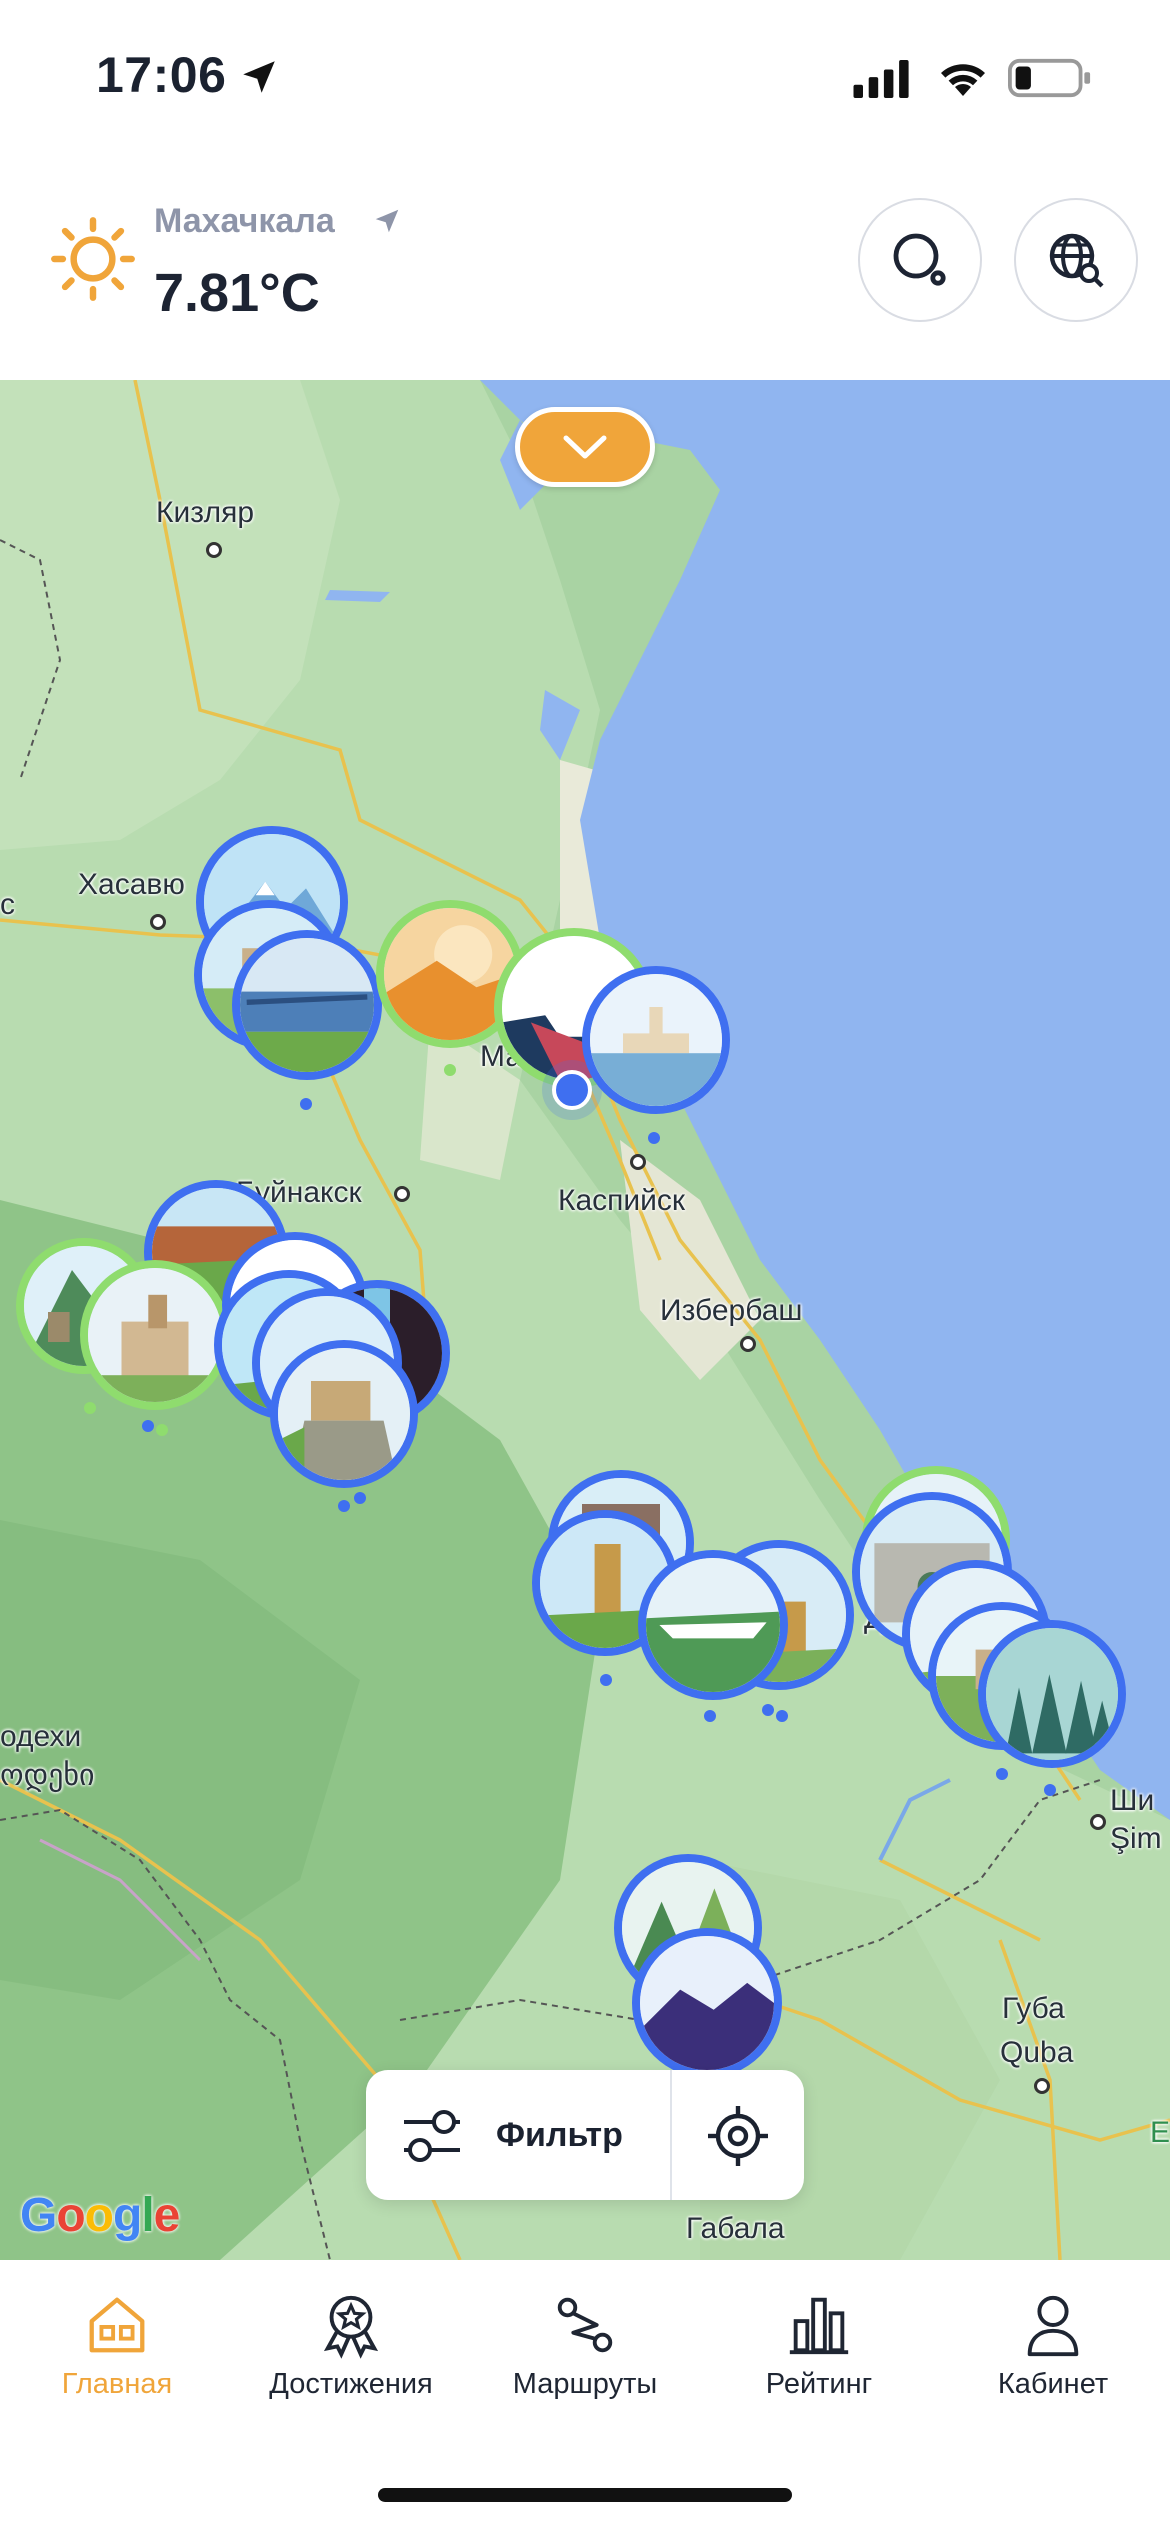 Image resolution: width=1170 pixels, height=2532 pixels. Describe the element at coordinates (731, 1310) in the screenshot. I see `map-label-izberbash: Избербаш` at that location.